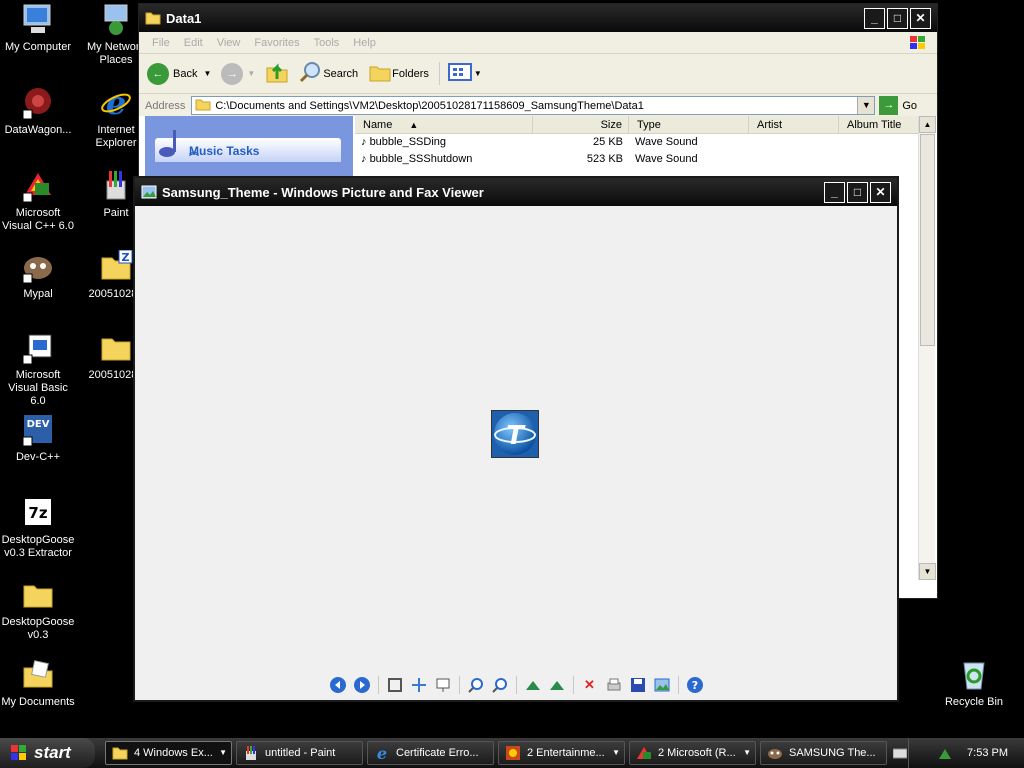 The width and height of the screenshot is (1024, 768). I want to click on folders-icon, so click(380, 73).